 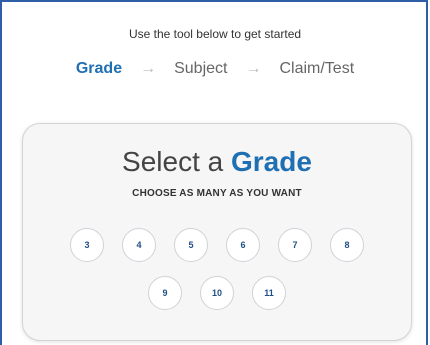 What do you see at coordinates (243, 245) in the screenshot?
I see `grade-button-6: 6` at bounding box center [243, 245].